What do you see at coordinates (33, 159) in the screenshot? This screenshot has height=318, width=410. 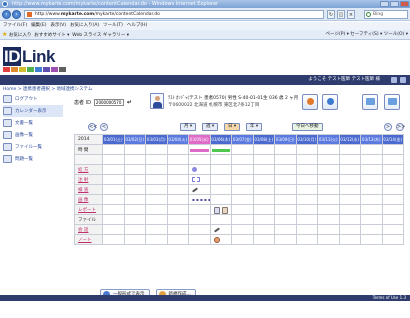 I see `sidebar-item-problems: 問題一覧` at bounding box center [33, 159].